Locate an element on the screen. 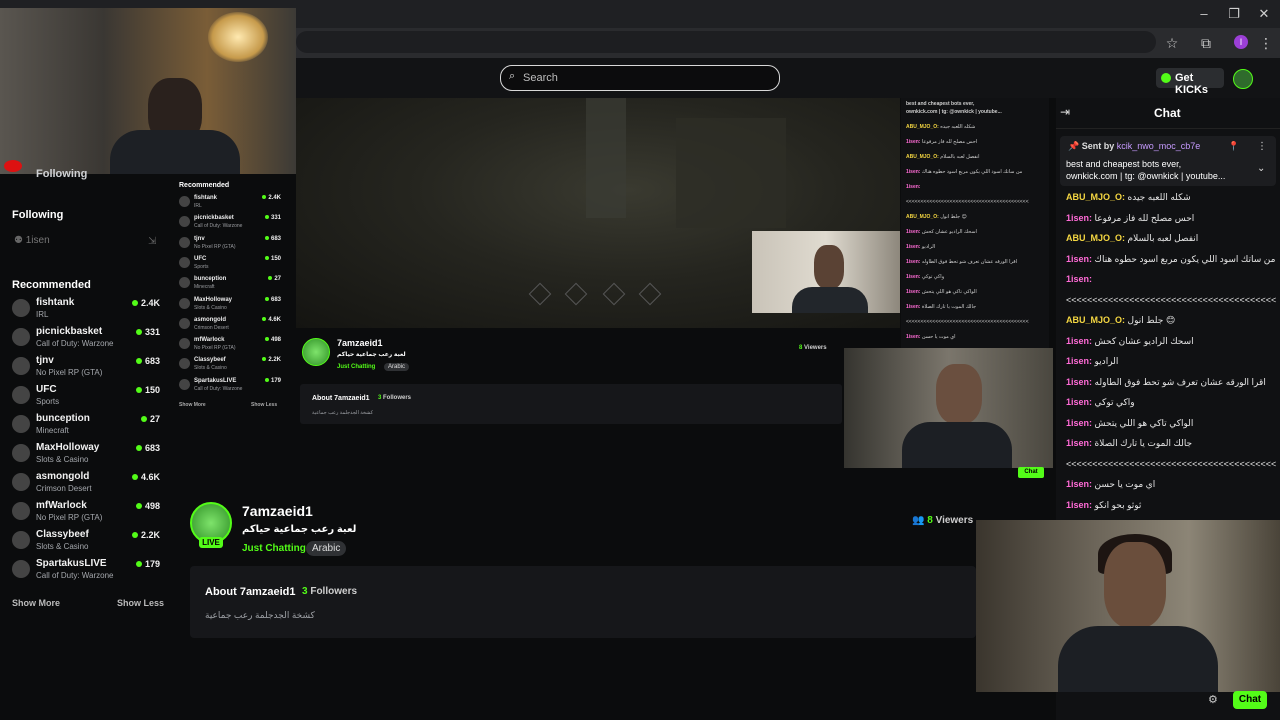 This screenshot has height=720, width=1280. inner-chat-message: ABU_MJO_O: انفصل لعبه بالسلام is located at coordinates (975, 157).